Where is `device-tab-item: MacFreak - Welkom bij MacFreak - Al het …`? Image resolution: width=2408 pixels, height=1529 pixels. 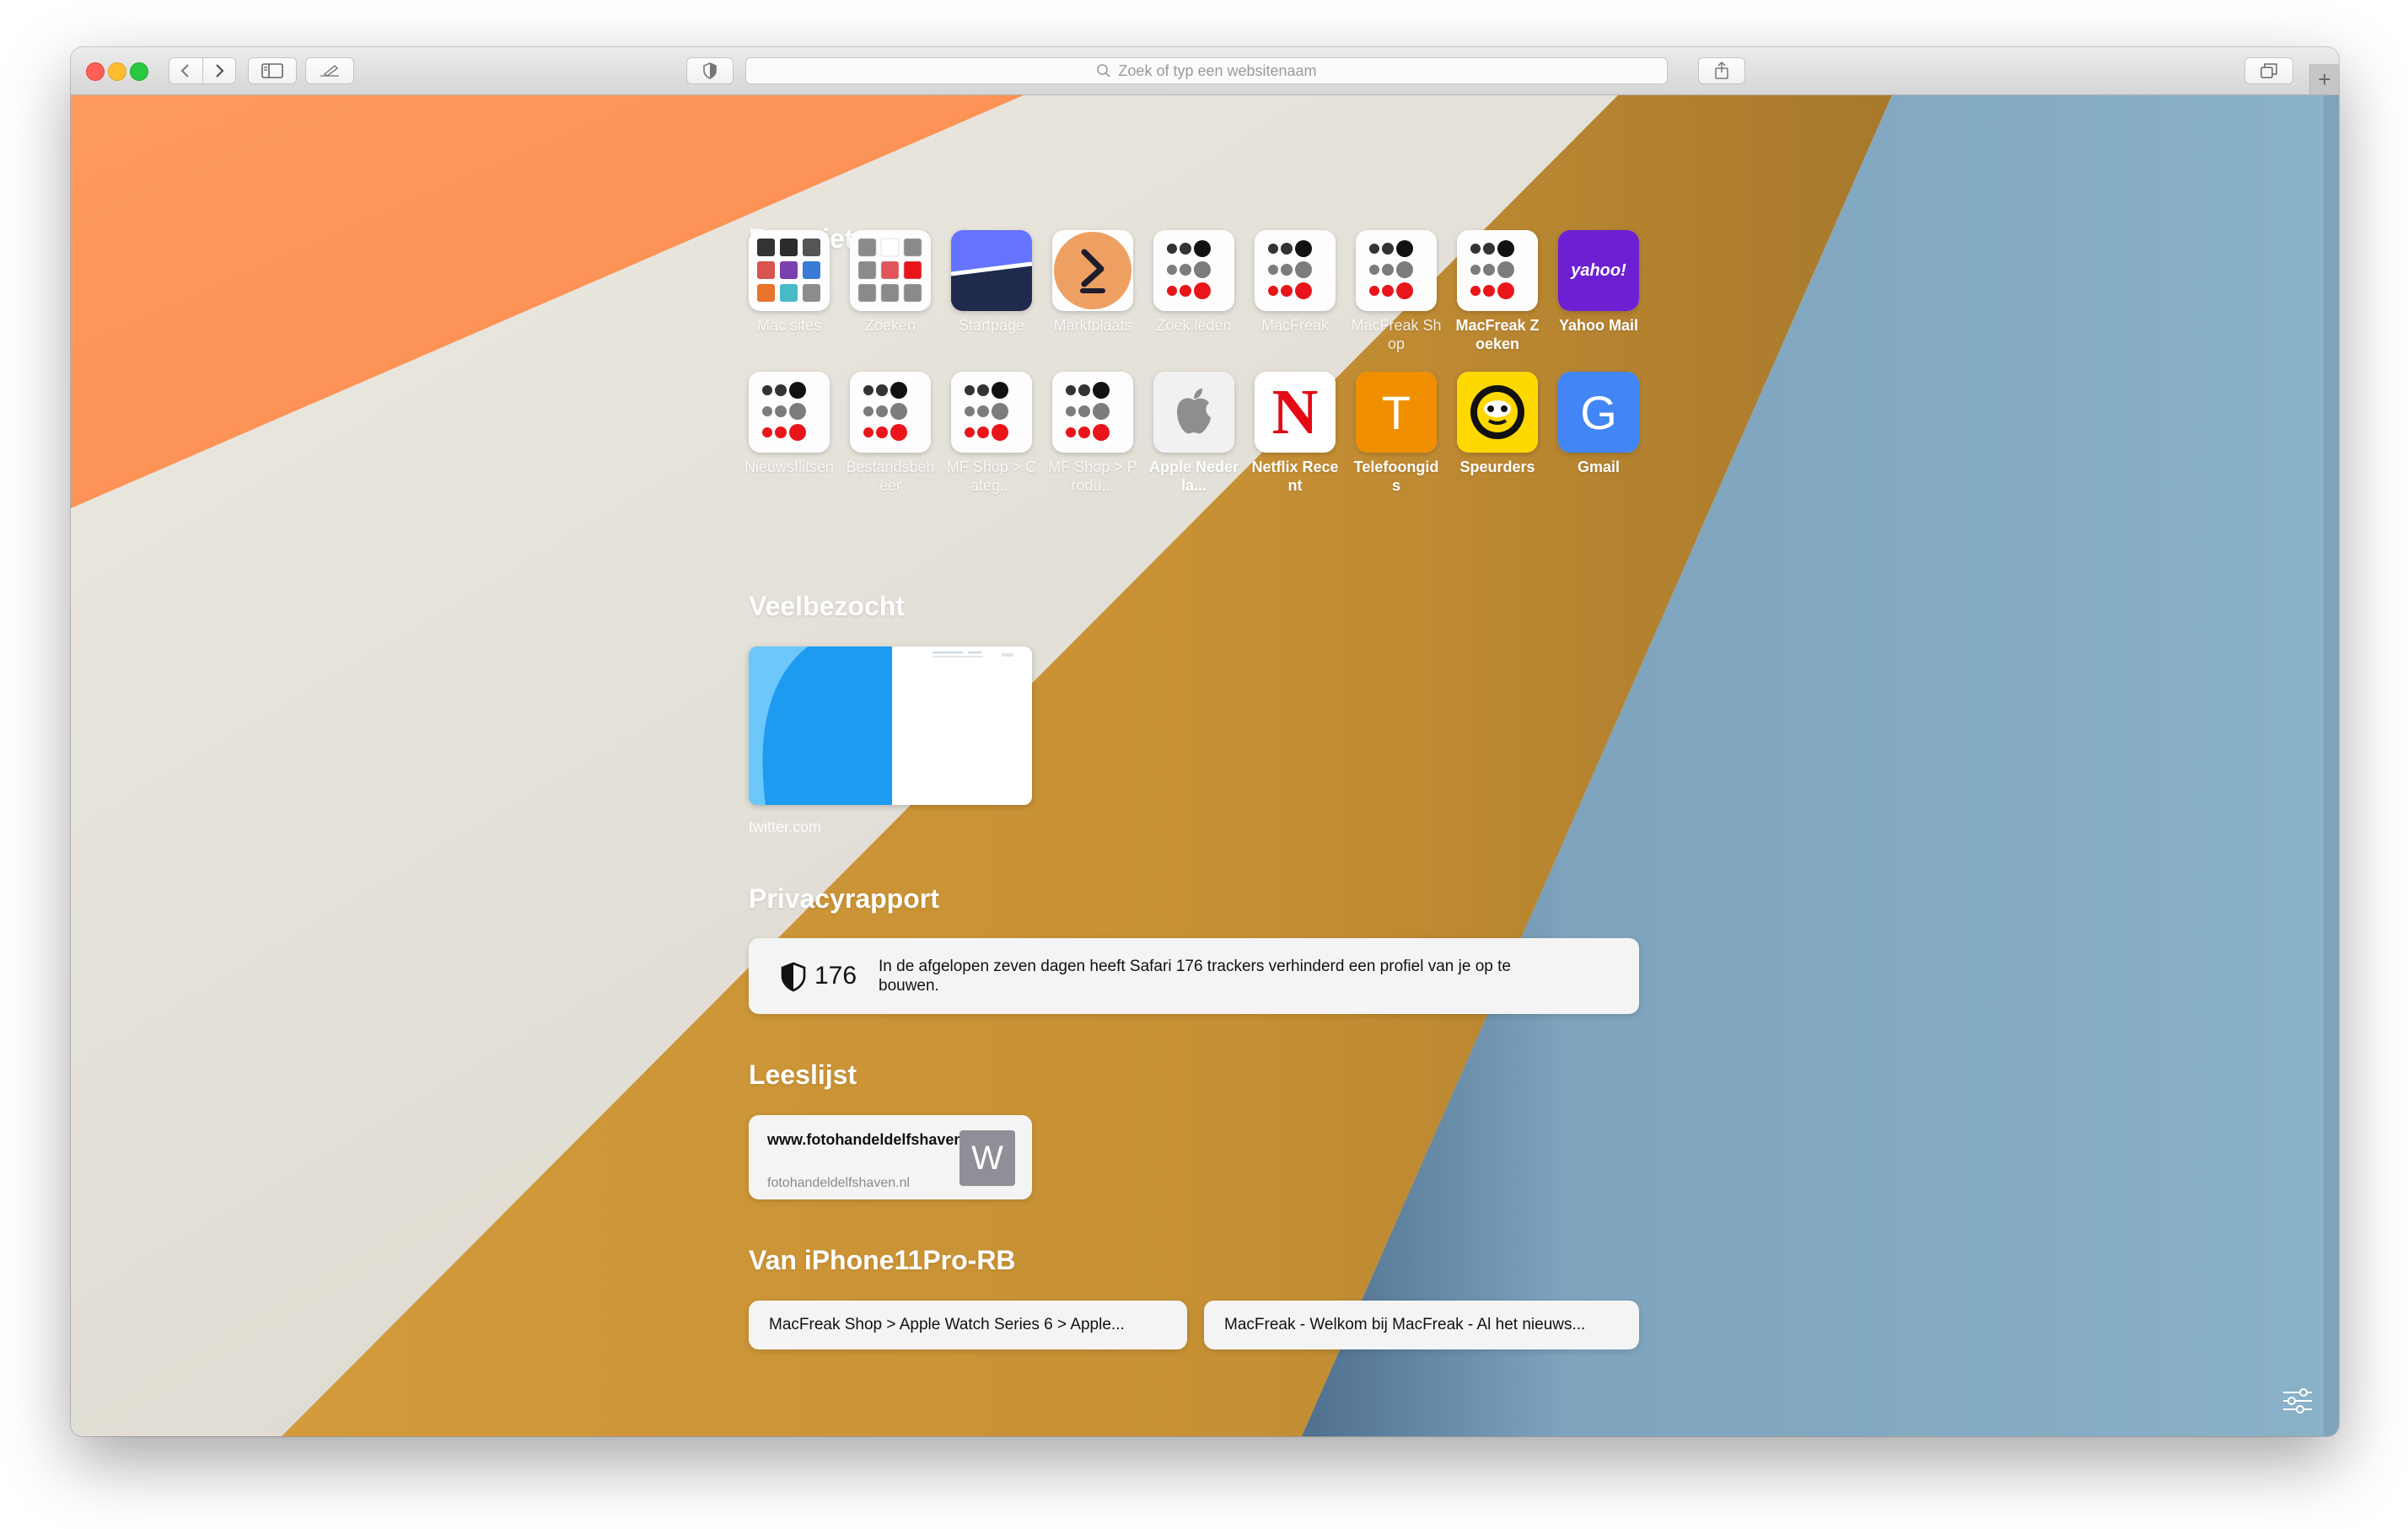
device-tab-item: MacFreak - Welkom bij MacFreak - Al het … is located at coordinates (1421, 1325).